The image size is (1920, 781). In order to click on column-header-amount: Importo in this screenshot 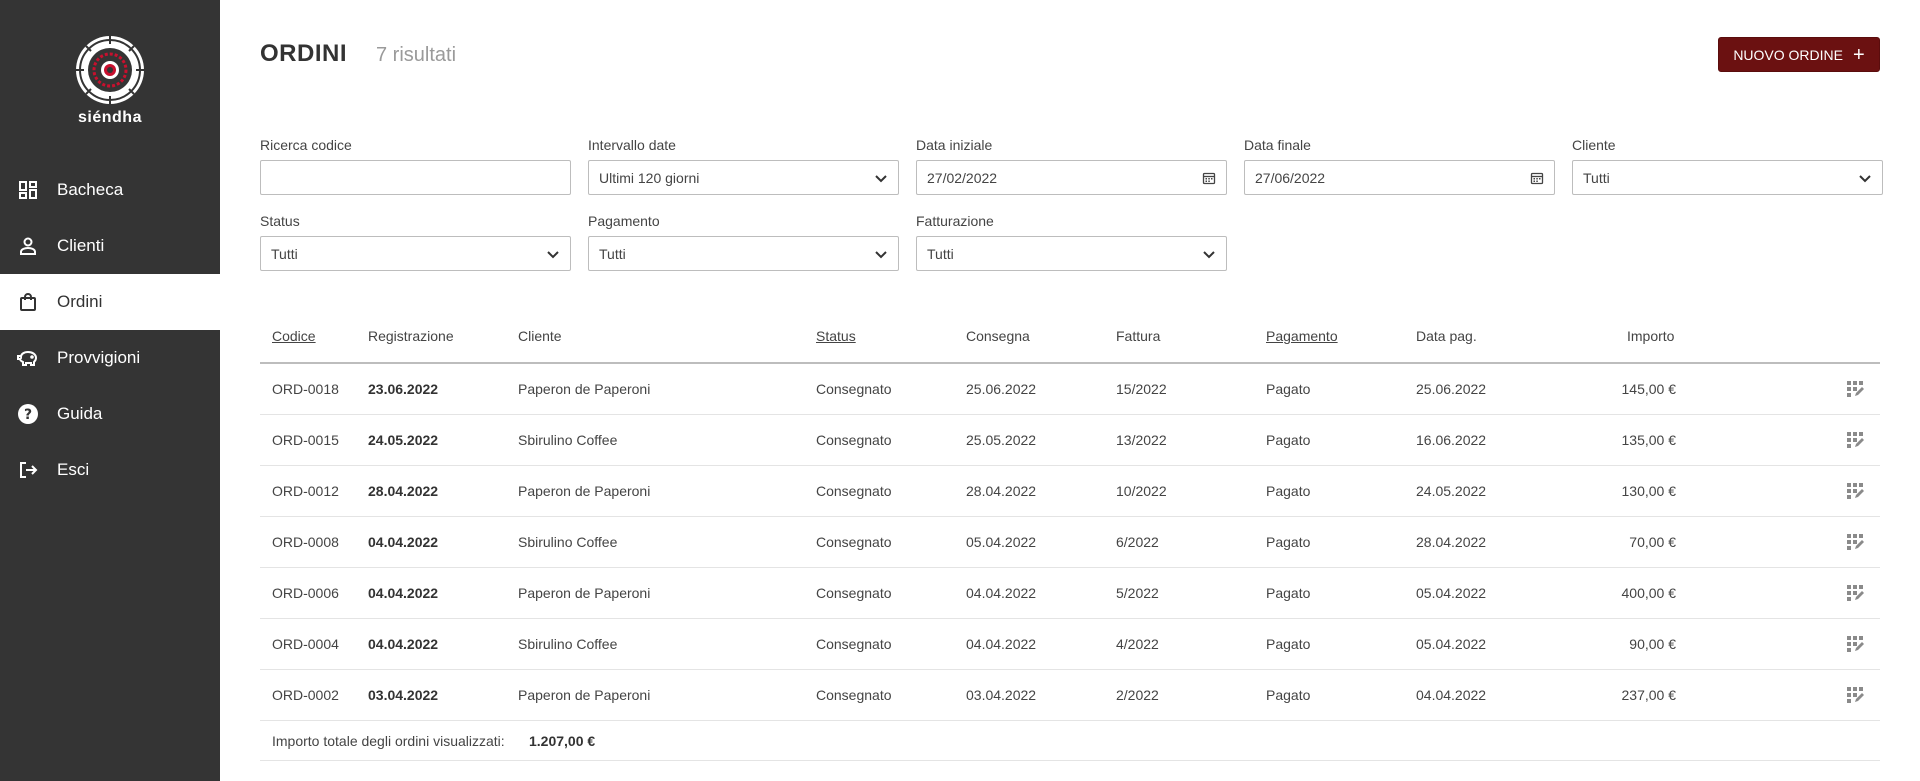, I will do `click(1651, 336)`.